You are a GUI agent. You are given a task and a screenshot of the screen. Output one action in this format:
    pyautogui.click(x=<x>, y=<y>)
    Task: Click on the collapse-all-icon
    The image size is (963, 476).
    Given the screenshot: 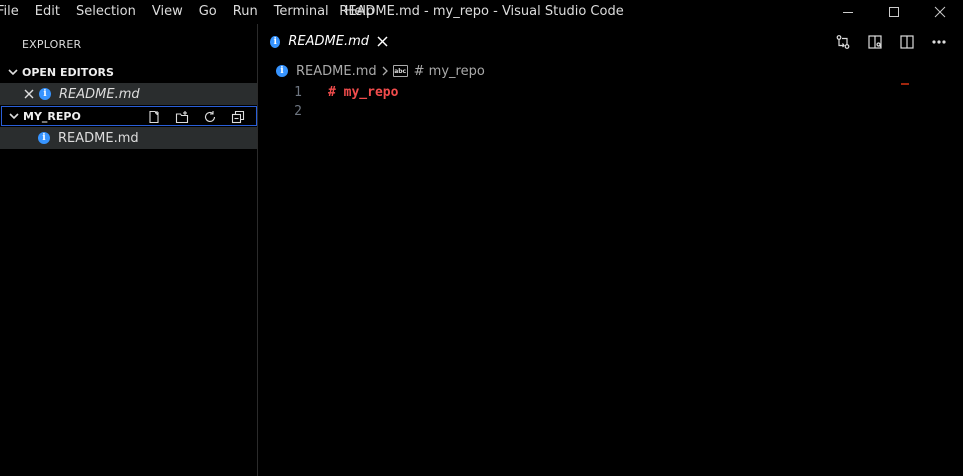 What is the action you would take?
    pyautogui.click(x=238, y=117)
    